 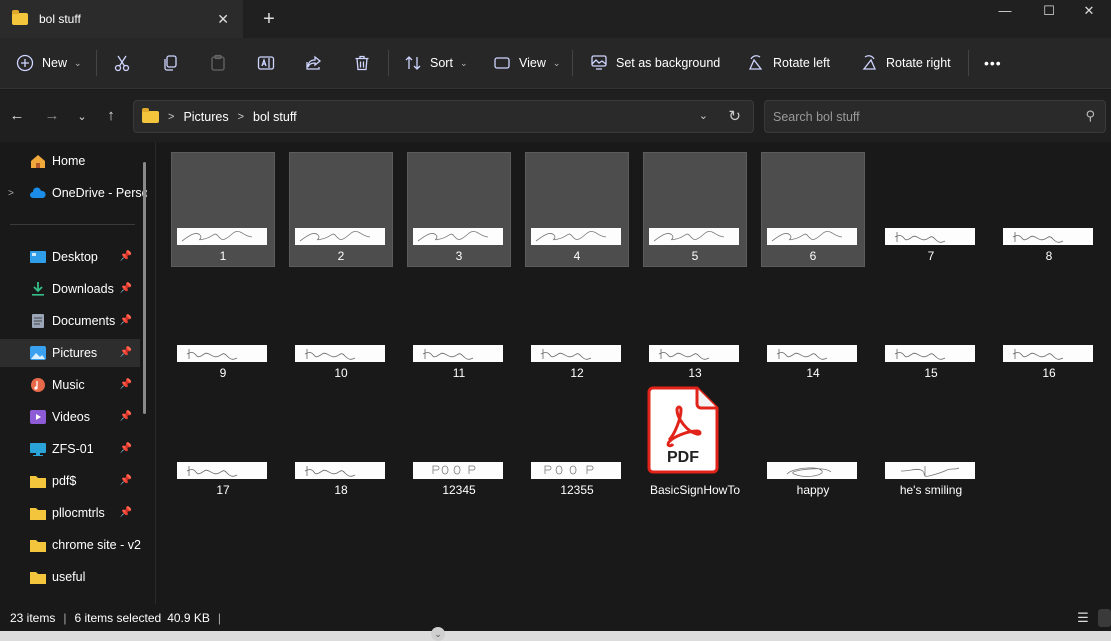 What do you see at coordinates (993, 63) in the screenshot?
I see `more-options-button: •••` at bounding box center [993, 63].